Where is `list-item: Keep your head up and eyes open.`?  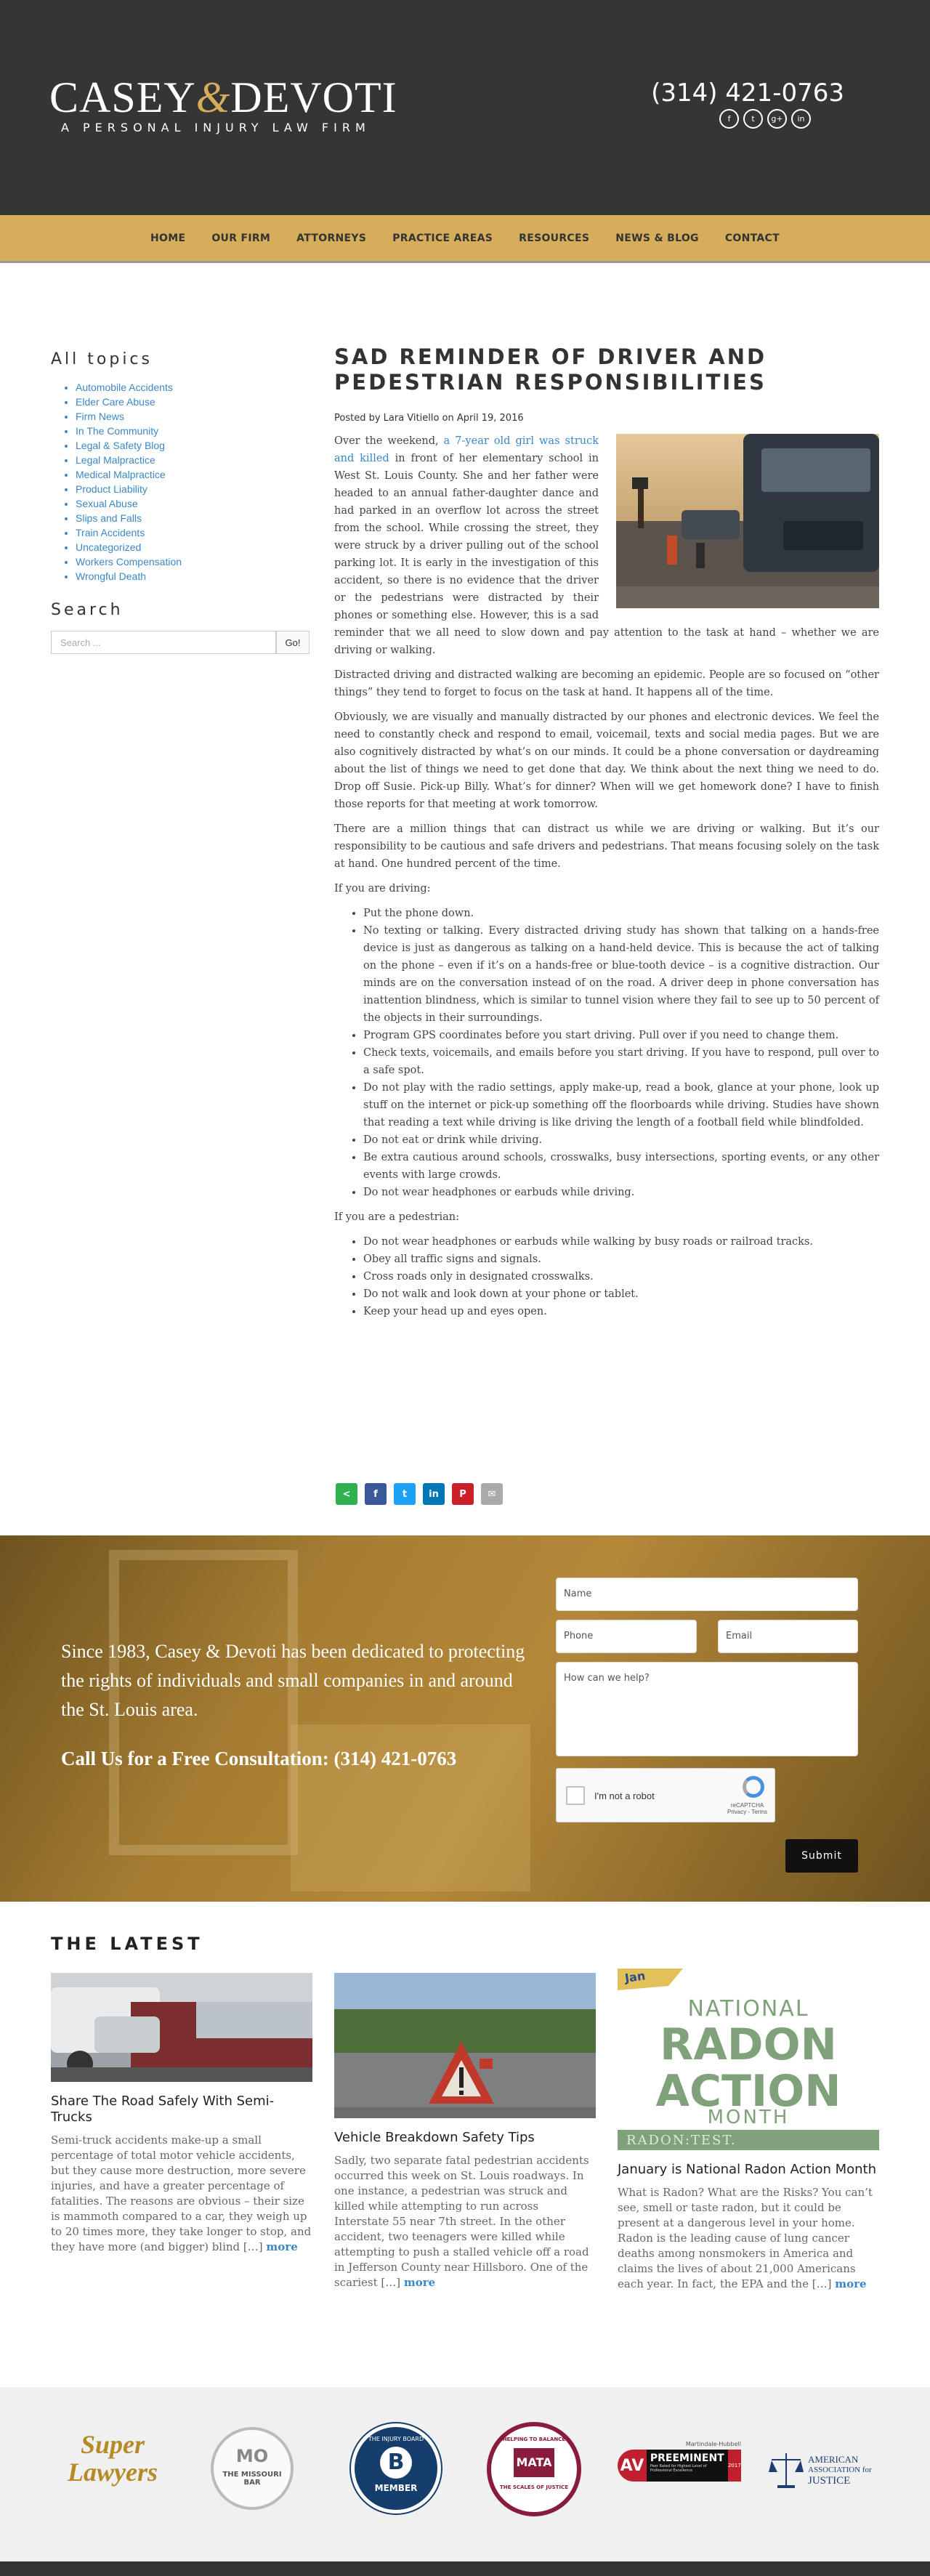
list-item: Keep your head up and eyes open. is located at coordinates (621, 1312).